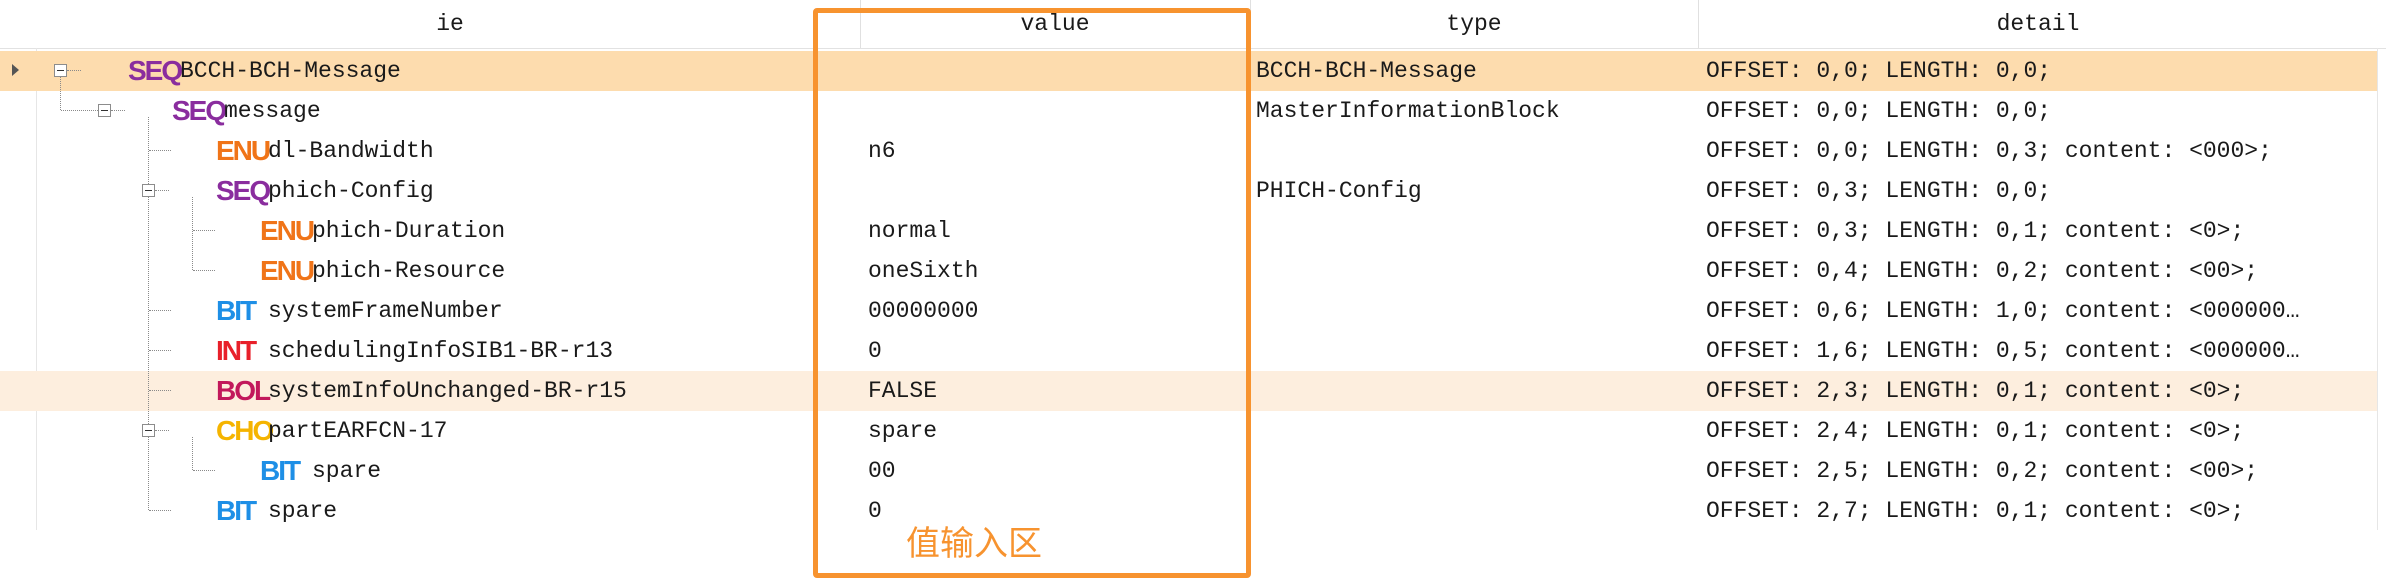 Image resolution: width=2386 pixels, height=586 pixels. I want to click on ie-detail-cell: OFFSET: 2,3; LENGTH: 0,1; content: <0>;, so click(1975, 391).